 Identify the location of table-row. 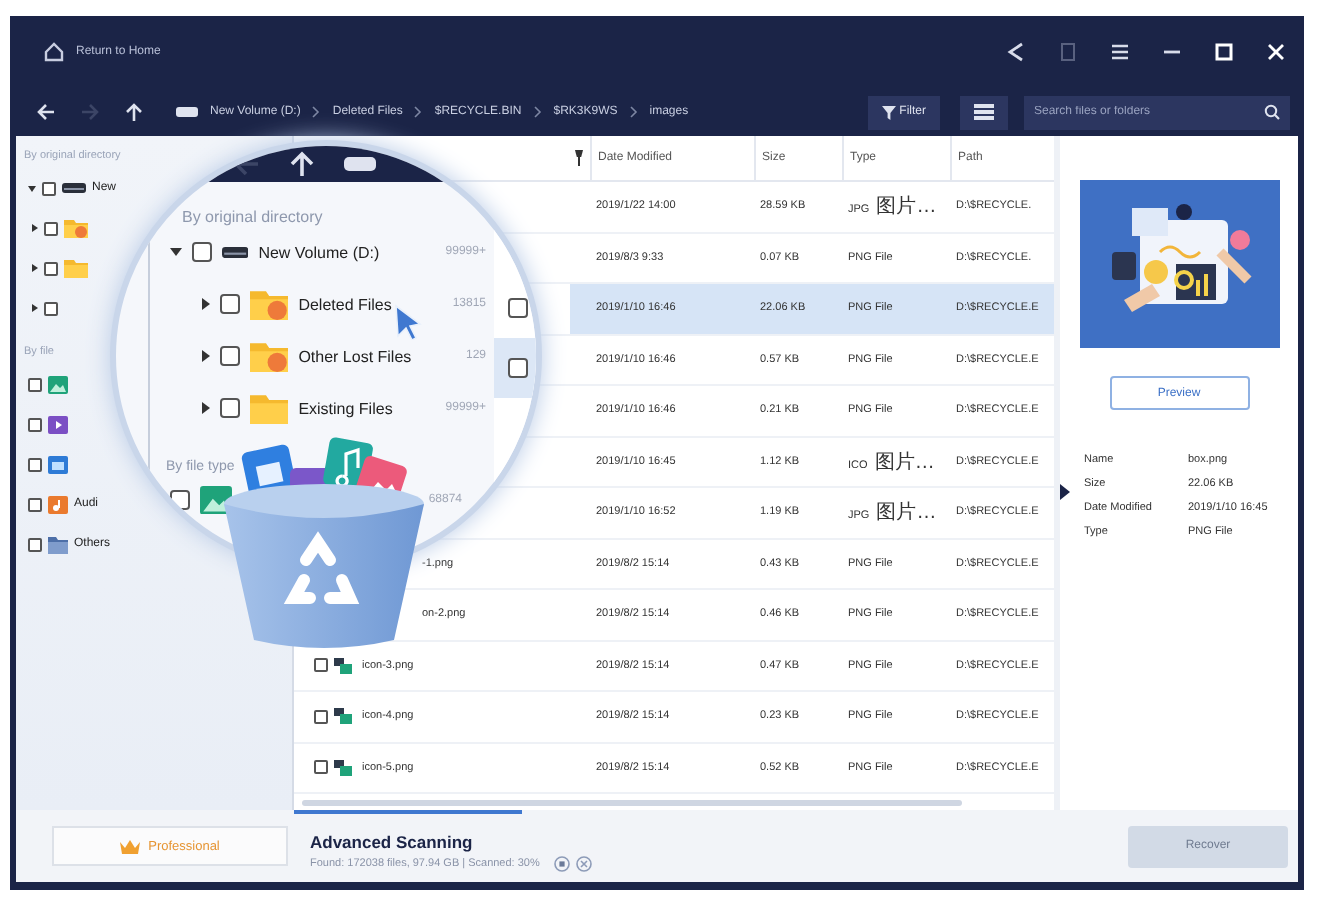
(515, 368).